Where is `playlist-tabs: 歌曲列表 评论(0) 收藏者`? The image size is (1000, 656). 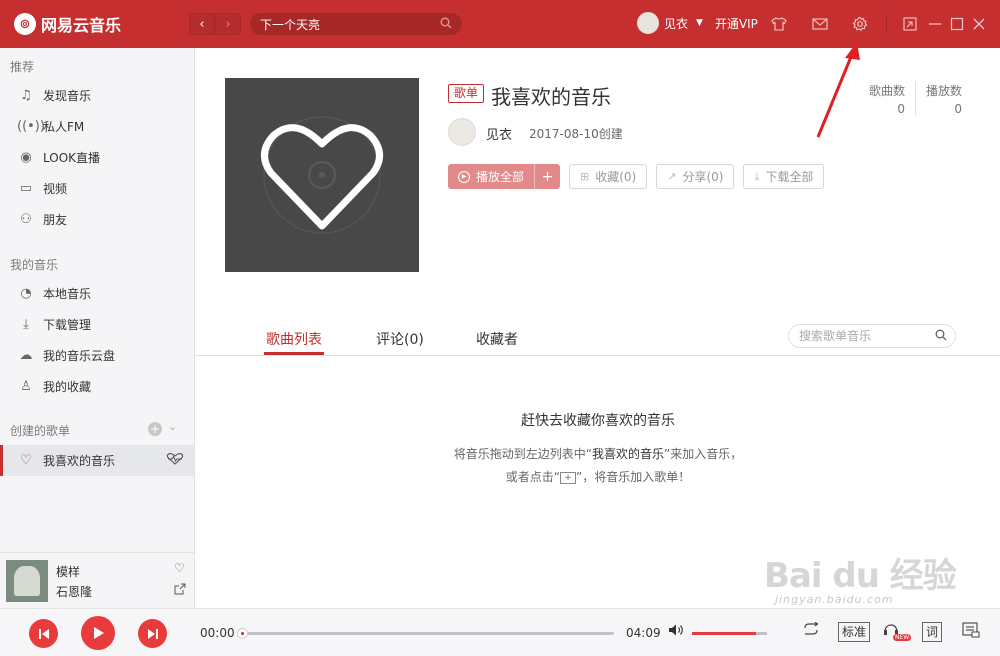
playlist-tabs: 歌曲列表 评论(0) 收藏者 is located at coordinates (598, 339).